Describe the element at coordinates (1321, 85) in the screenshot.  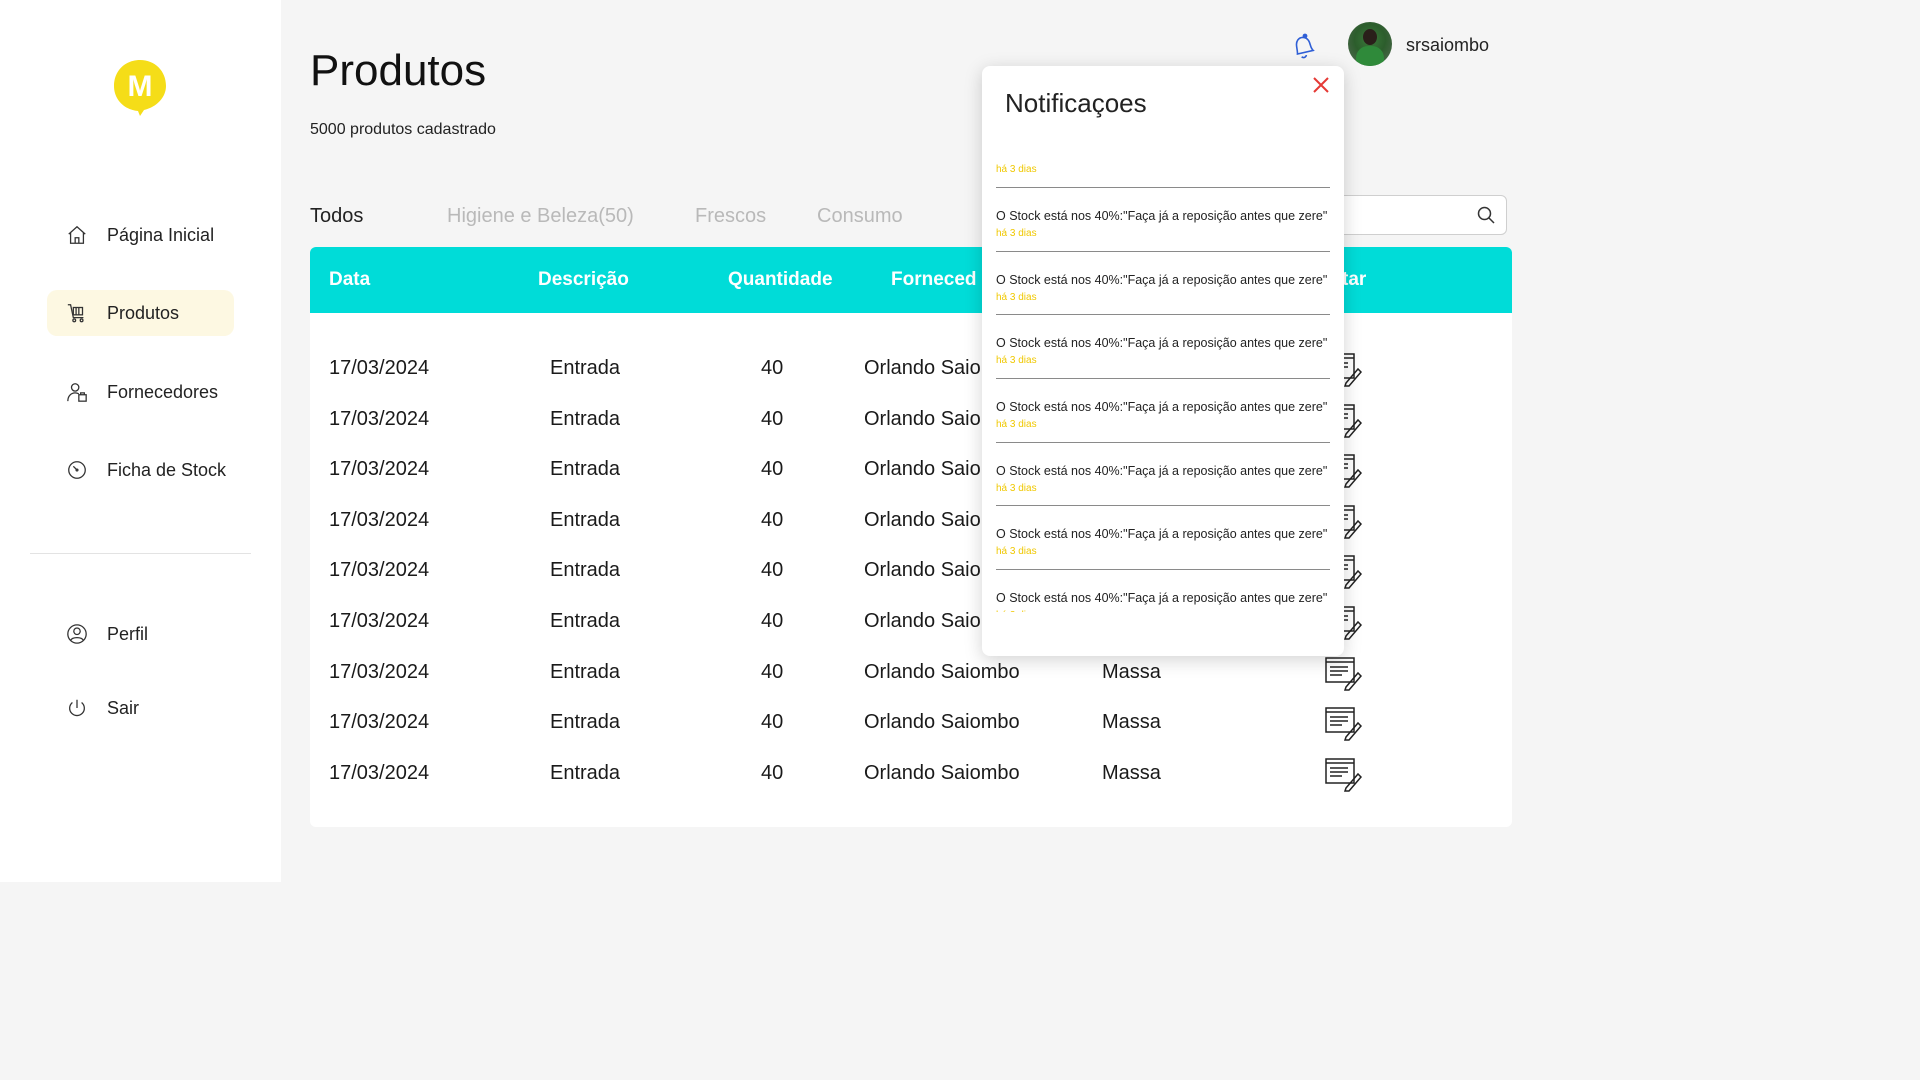
I see `close-icon` at that location.